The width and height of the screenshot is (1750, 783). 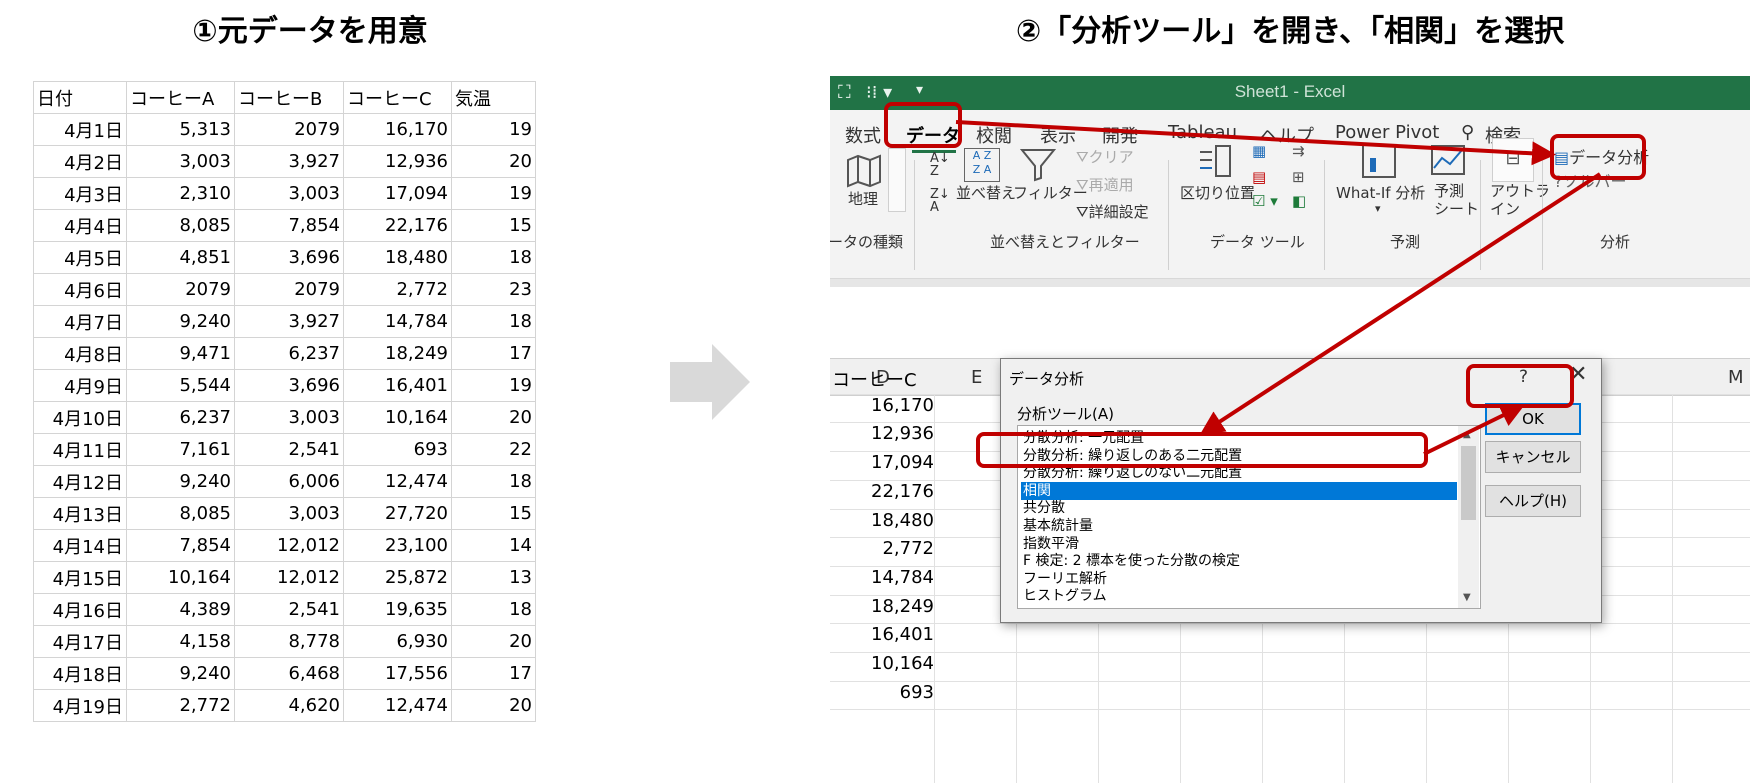 I want to click on table-cell: 6,930, so click(x=397, y=641).